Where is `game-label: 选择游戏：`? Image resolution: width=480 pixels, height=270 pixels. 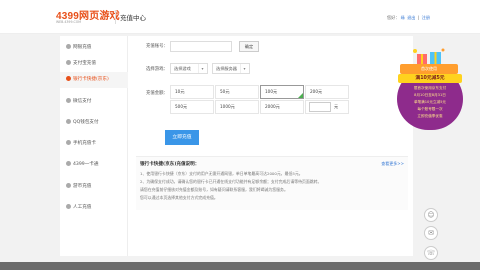 game-label: 选择游戏： is located at coordinates (157, 69).